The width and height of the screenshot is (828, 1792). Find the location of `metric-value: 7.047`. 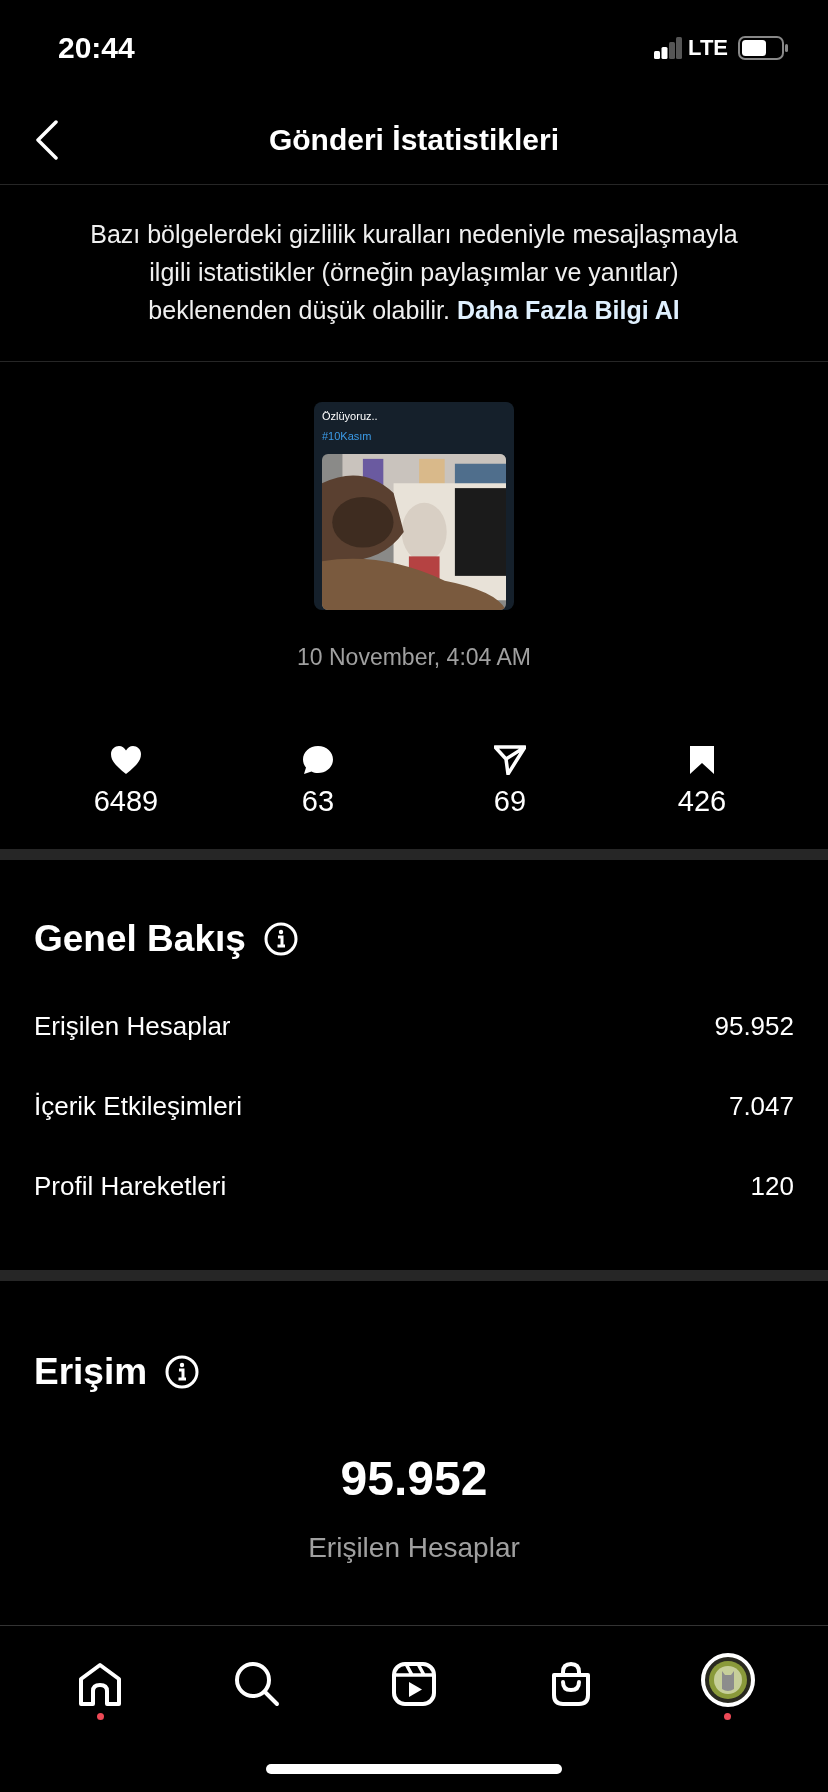

metric-value: 7.047 is located at coordinates (761, 1106).